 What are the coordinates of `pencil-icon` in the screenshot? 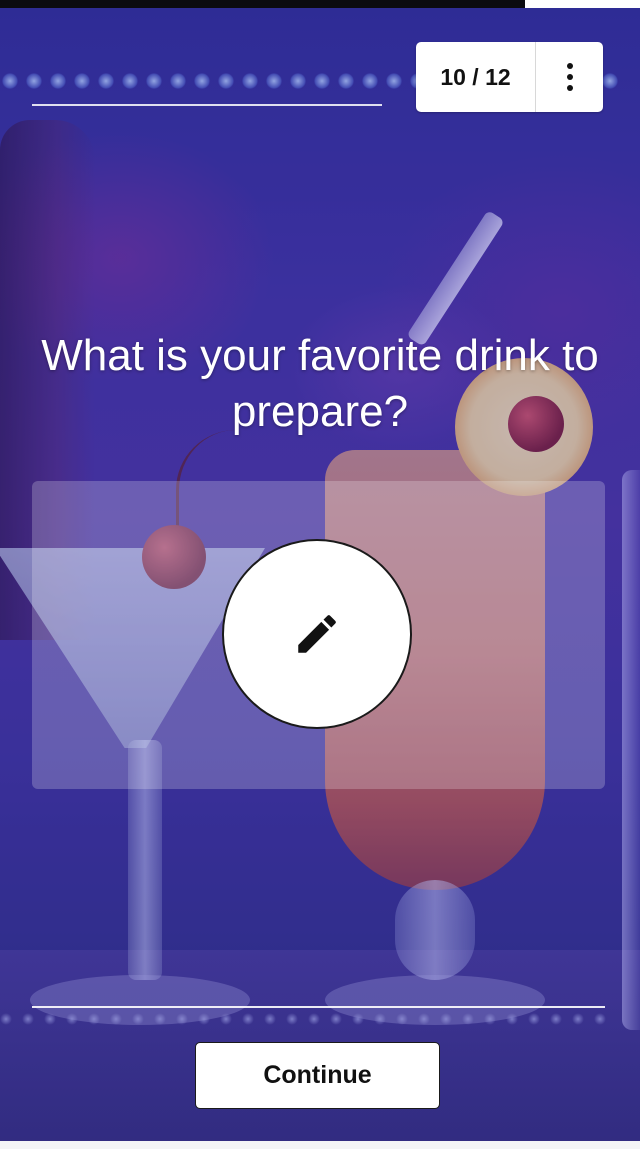 It's located at (317, 634).